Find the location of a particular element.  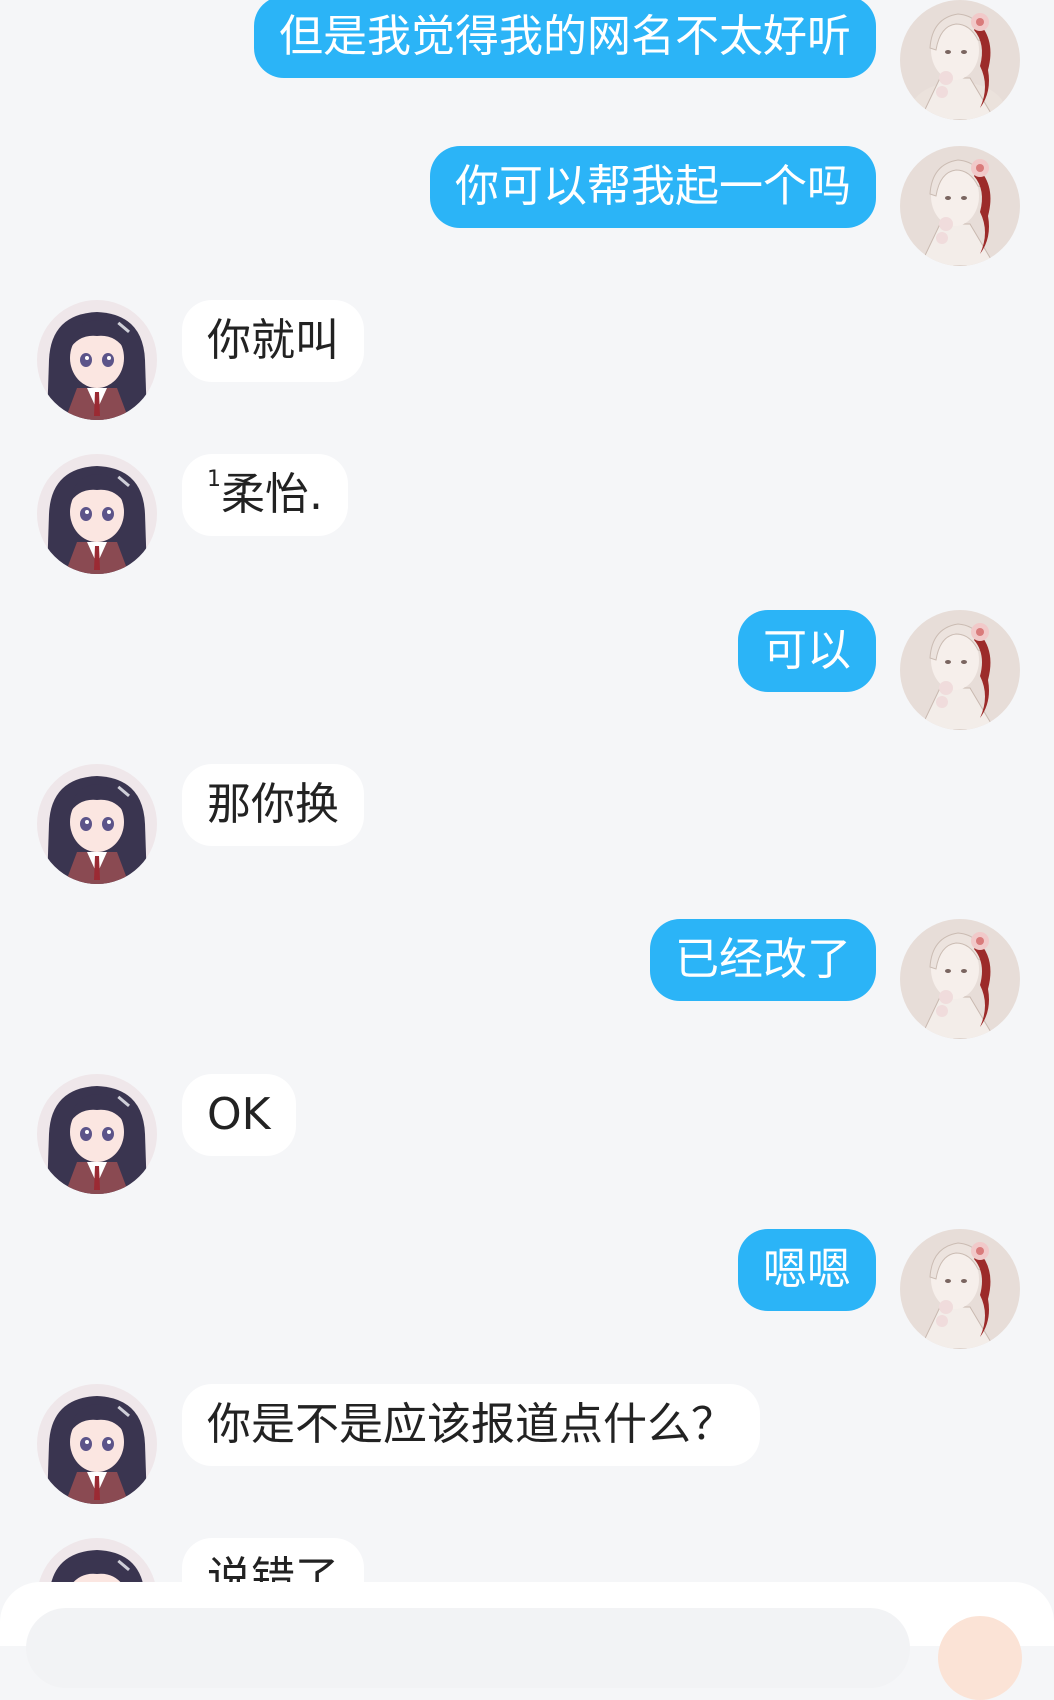

message-text: 你是不是应该报道点什么？ is located at coordinates (471, 1424).